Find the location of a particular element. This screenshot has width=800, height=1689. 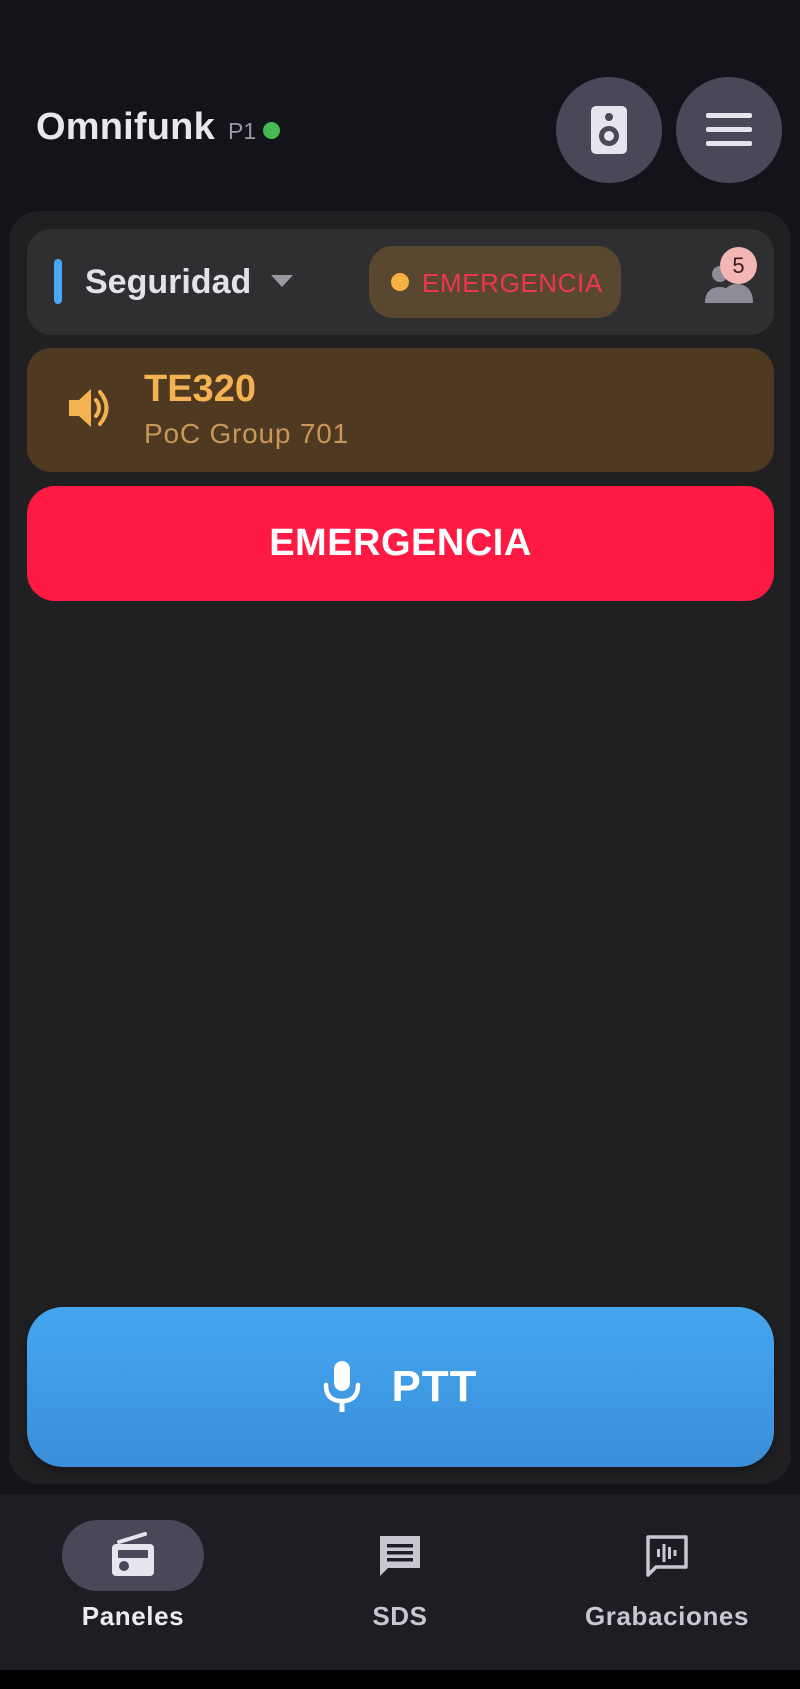

ptt-button: PTT is located at coordinates (400, 1387).